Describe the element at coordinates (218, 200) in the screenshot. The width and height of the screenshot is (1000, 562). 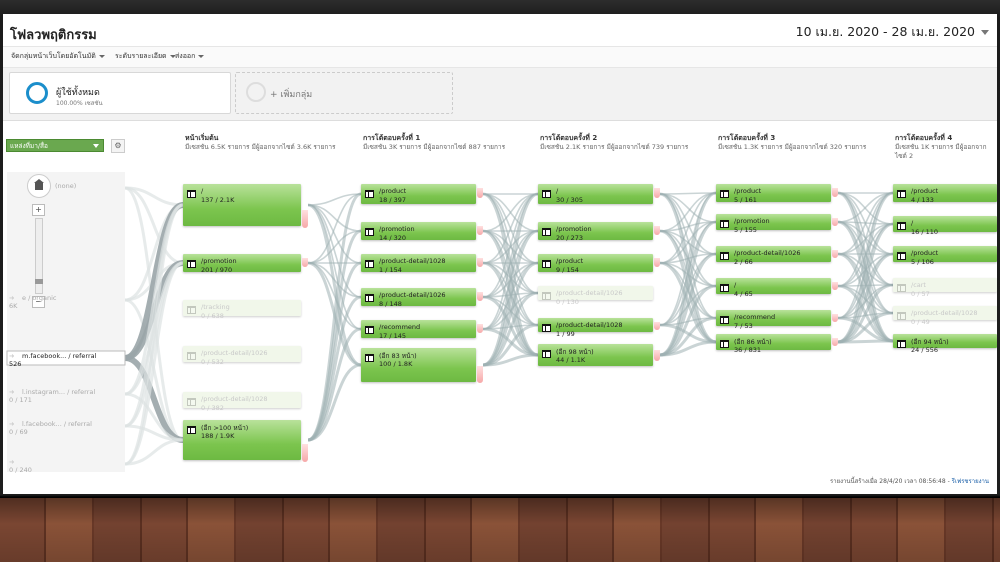
I see `node-stats: 137 / 2.1K` at that location.